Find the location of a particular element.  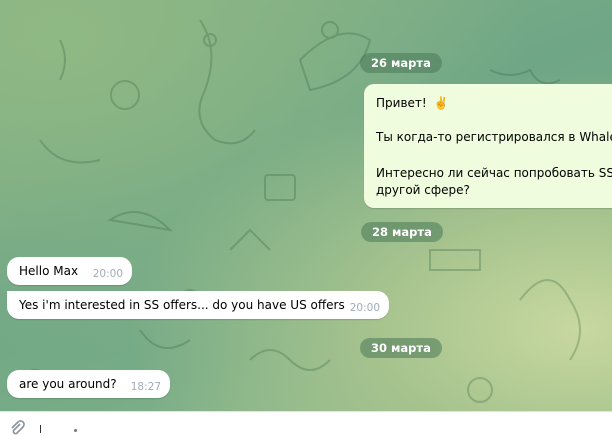

victory-hand-emoji: ✌️ is located at coordinates (441, 103).